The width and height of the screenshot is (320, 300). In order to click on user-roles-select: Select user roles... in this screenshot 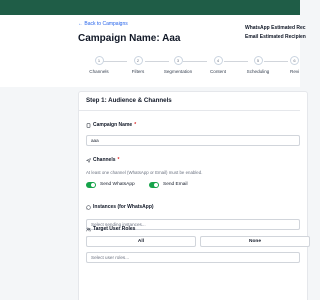, I will do `click(193, 257)`.